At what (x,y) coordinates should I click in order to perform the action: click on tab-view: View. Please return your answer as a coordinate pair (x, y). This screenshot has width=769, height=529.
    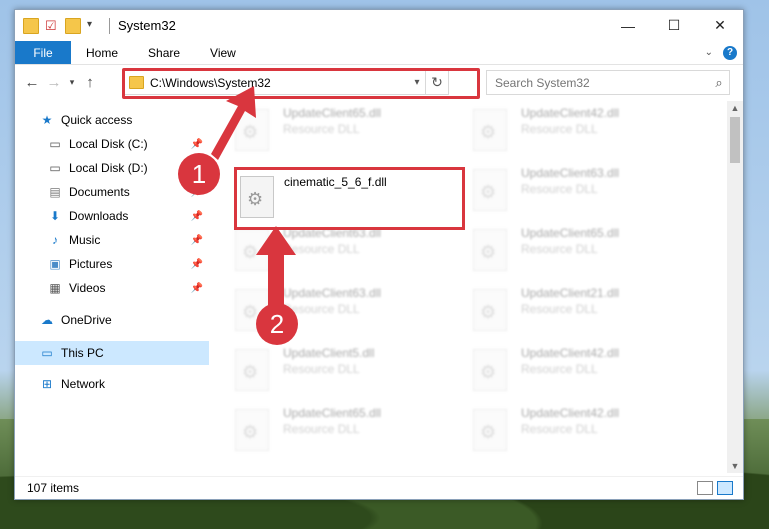
    Looking at the image, I should click on (223, 53).